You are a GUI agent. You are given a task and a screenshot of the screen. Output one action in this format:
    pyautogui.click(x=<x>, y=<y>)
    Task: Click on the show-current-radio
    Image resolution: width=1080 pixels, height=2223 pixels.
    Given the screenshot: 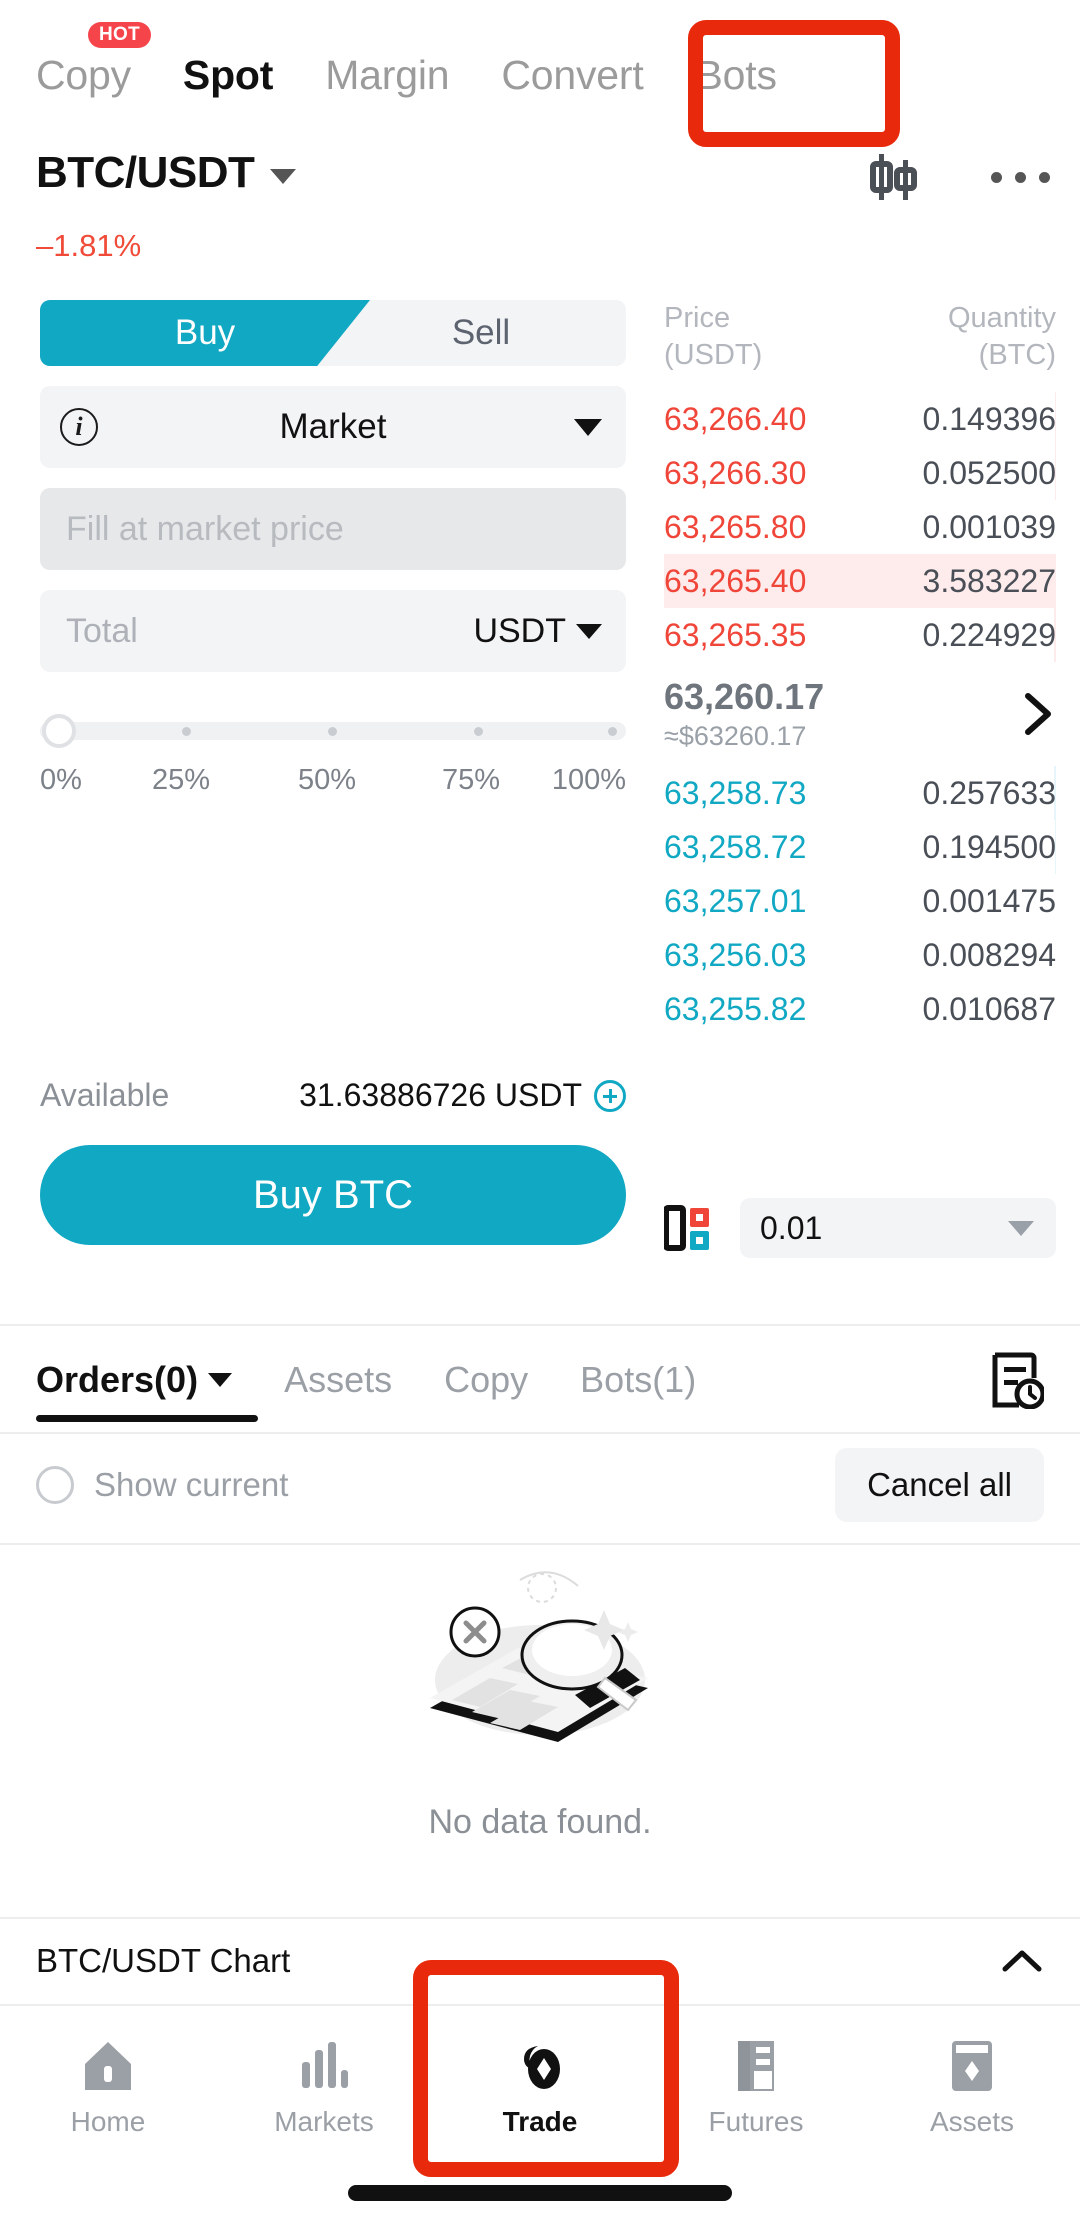 What is the action you would take?
    pyautogui.click(x=55, y=1485)
    